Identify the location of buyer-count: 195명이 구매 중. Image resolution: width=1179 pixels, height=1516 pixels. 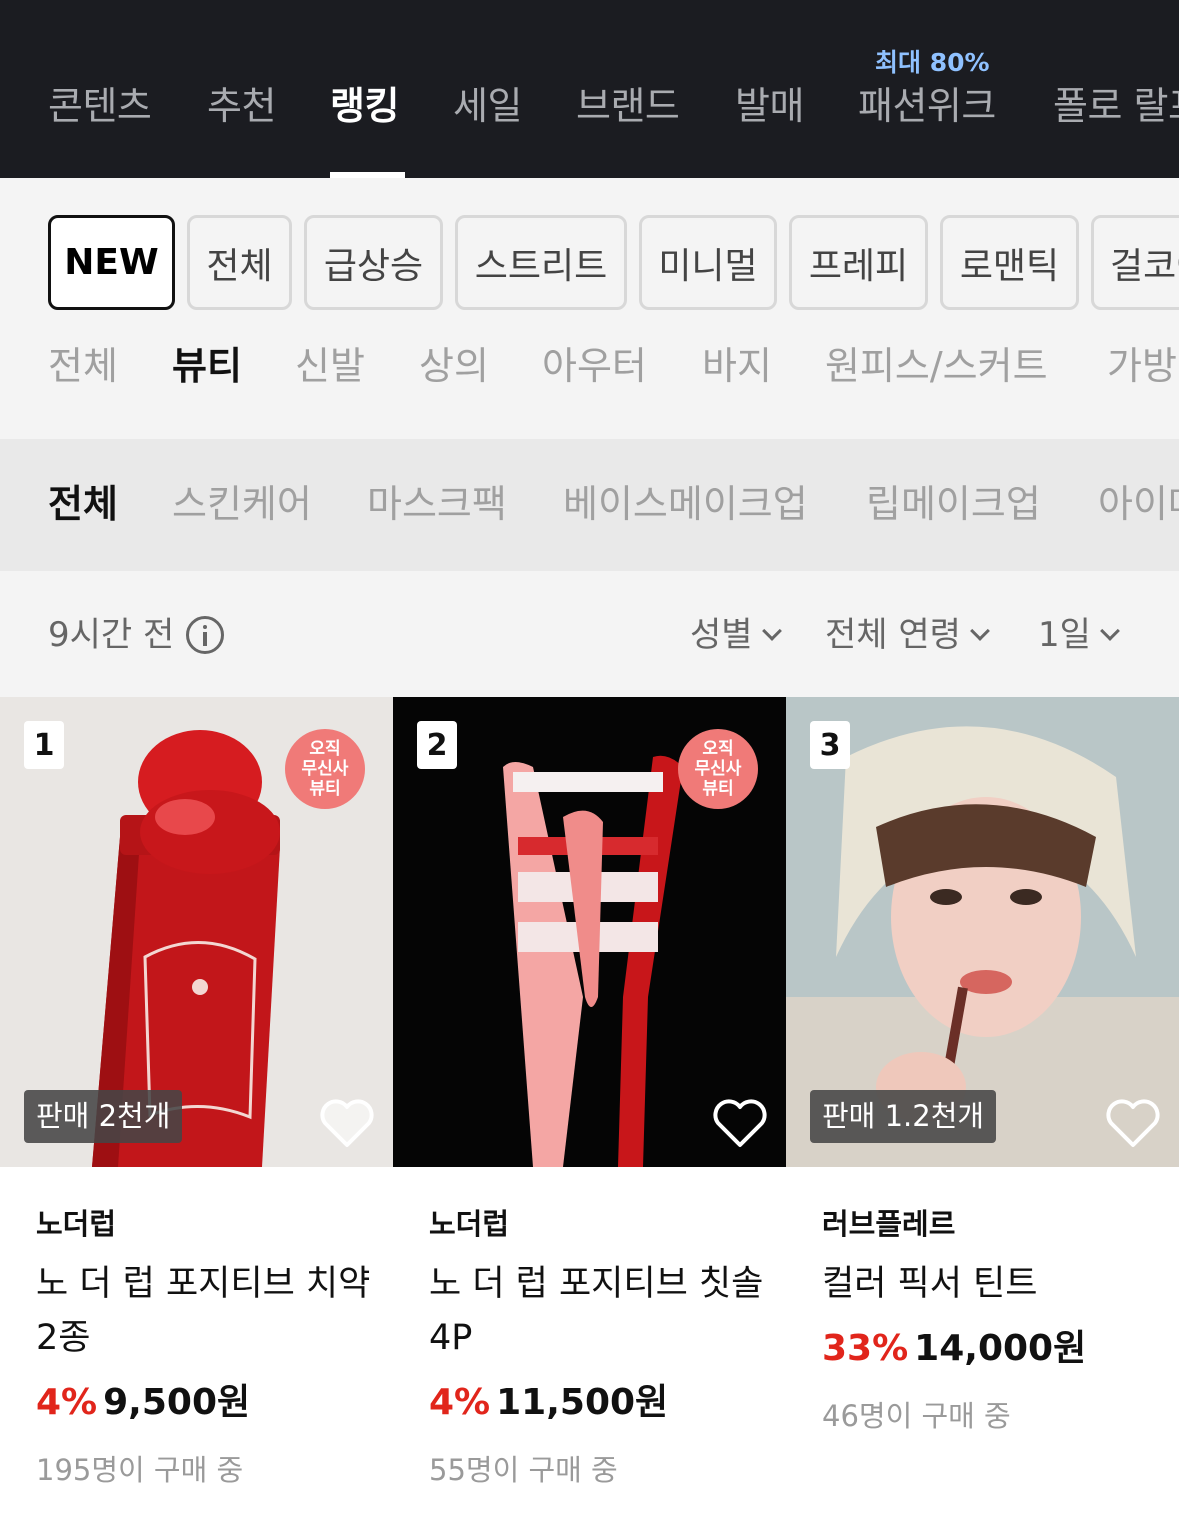
(140, 1470).